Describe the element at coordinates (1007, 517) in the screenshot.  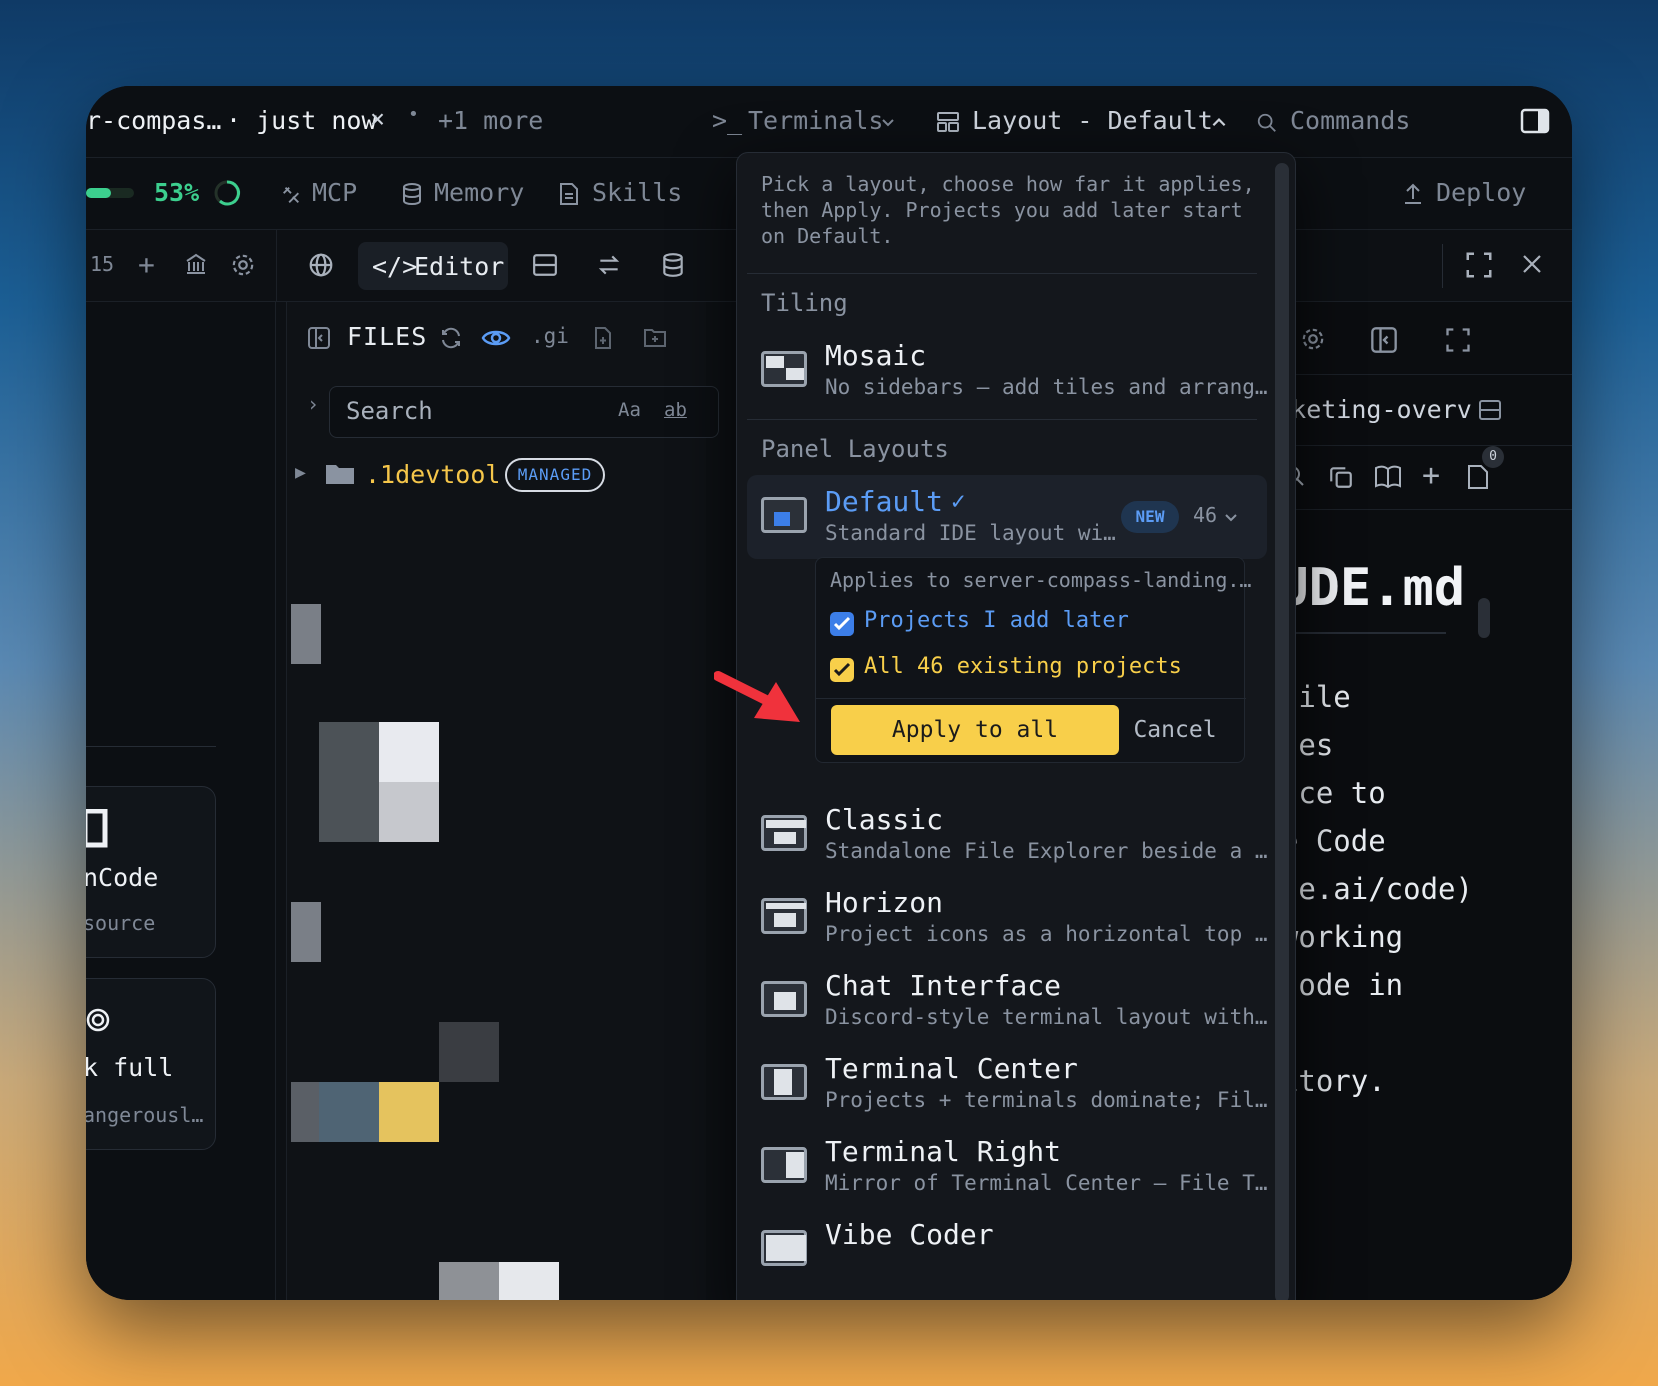
I see `layout-option-default: Default ✓ Standard IDE layout wi… NEW 46` at that location.